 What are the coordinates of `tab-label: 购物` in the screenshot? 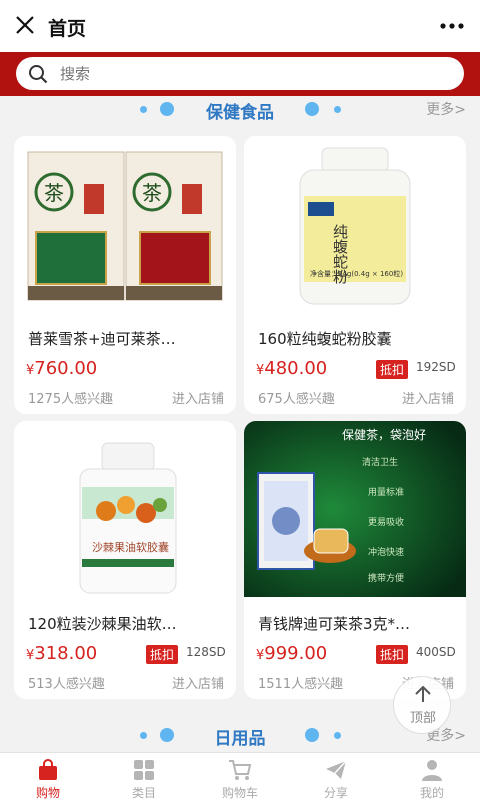 It's located at (47, 793).